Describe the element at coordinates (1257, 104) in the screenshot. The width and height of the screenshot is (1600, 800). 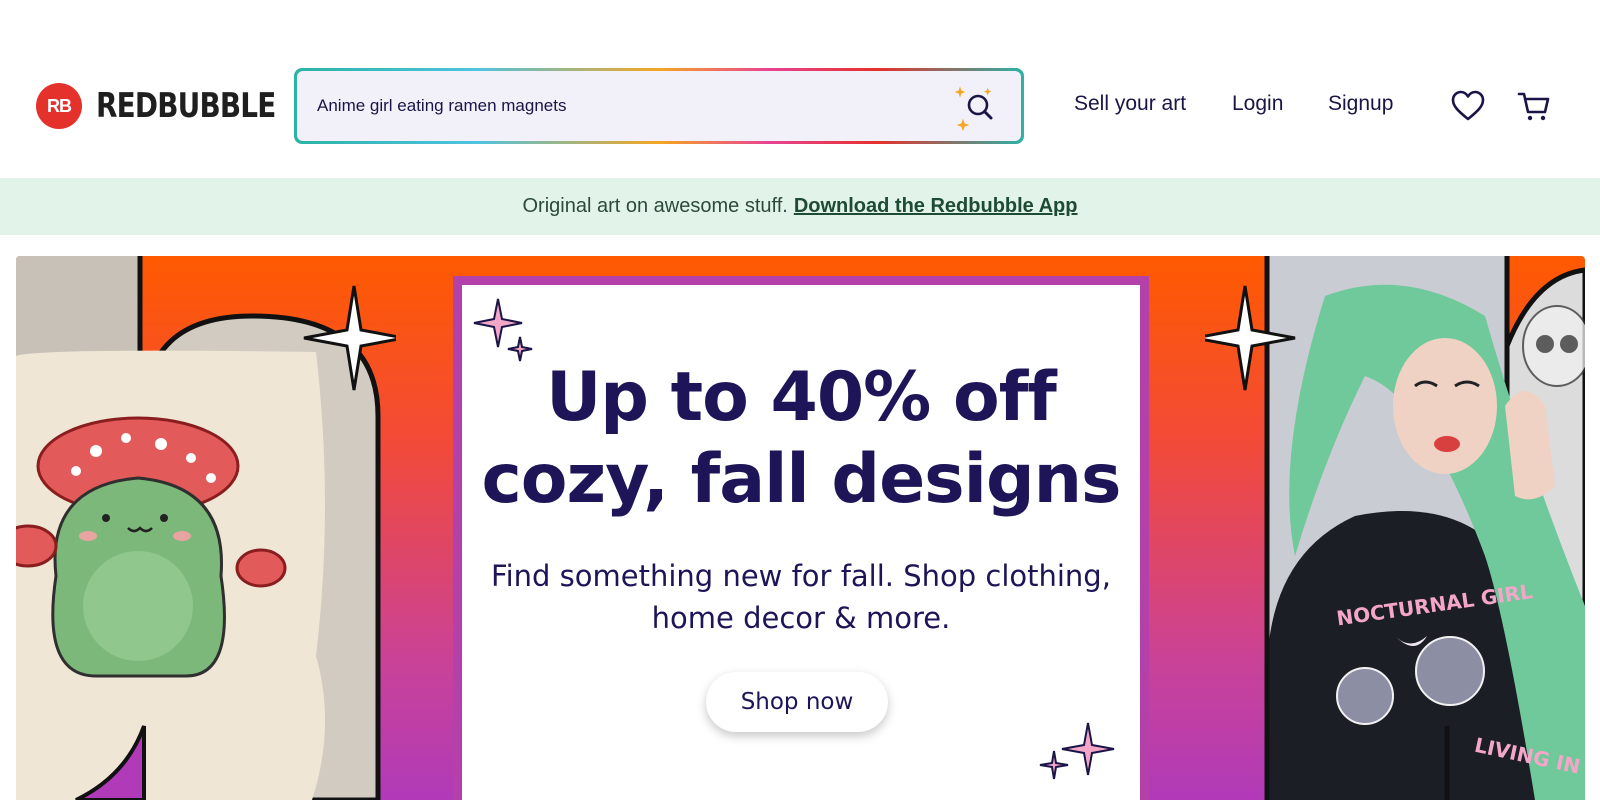
I see `login-link: Login` at that location.